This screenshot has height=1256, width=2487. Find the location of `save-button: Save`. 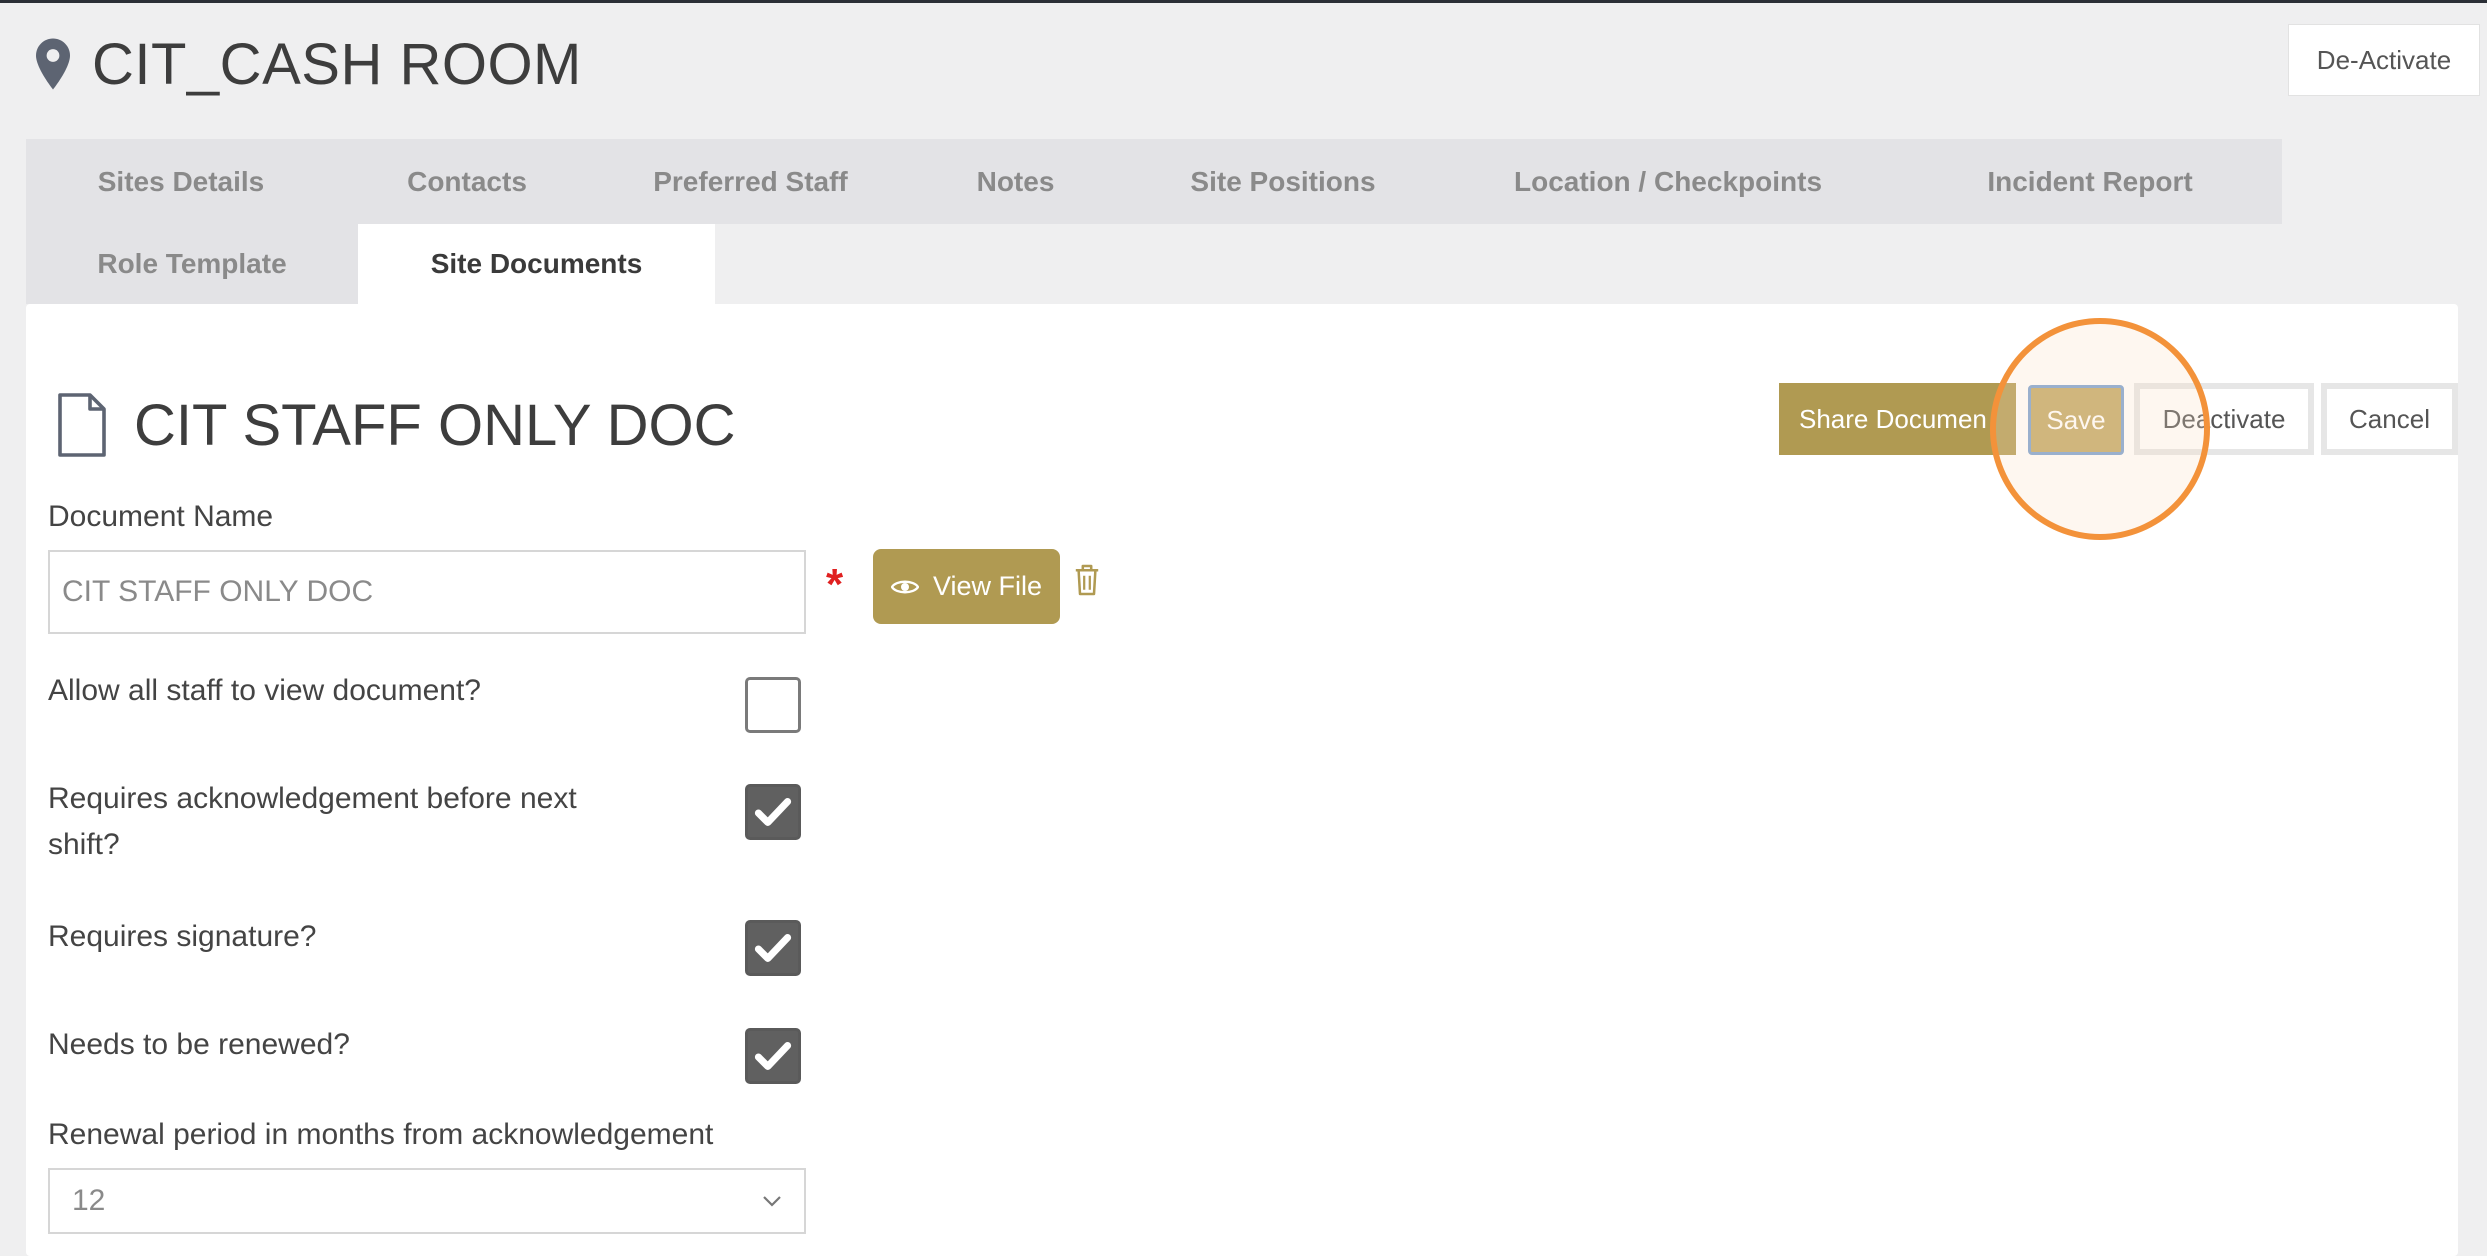

save-button: Save is located at coordinates (2076, 420).